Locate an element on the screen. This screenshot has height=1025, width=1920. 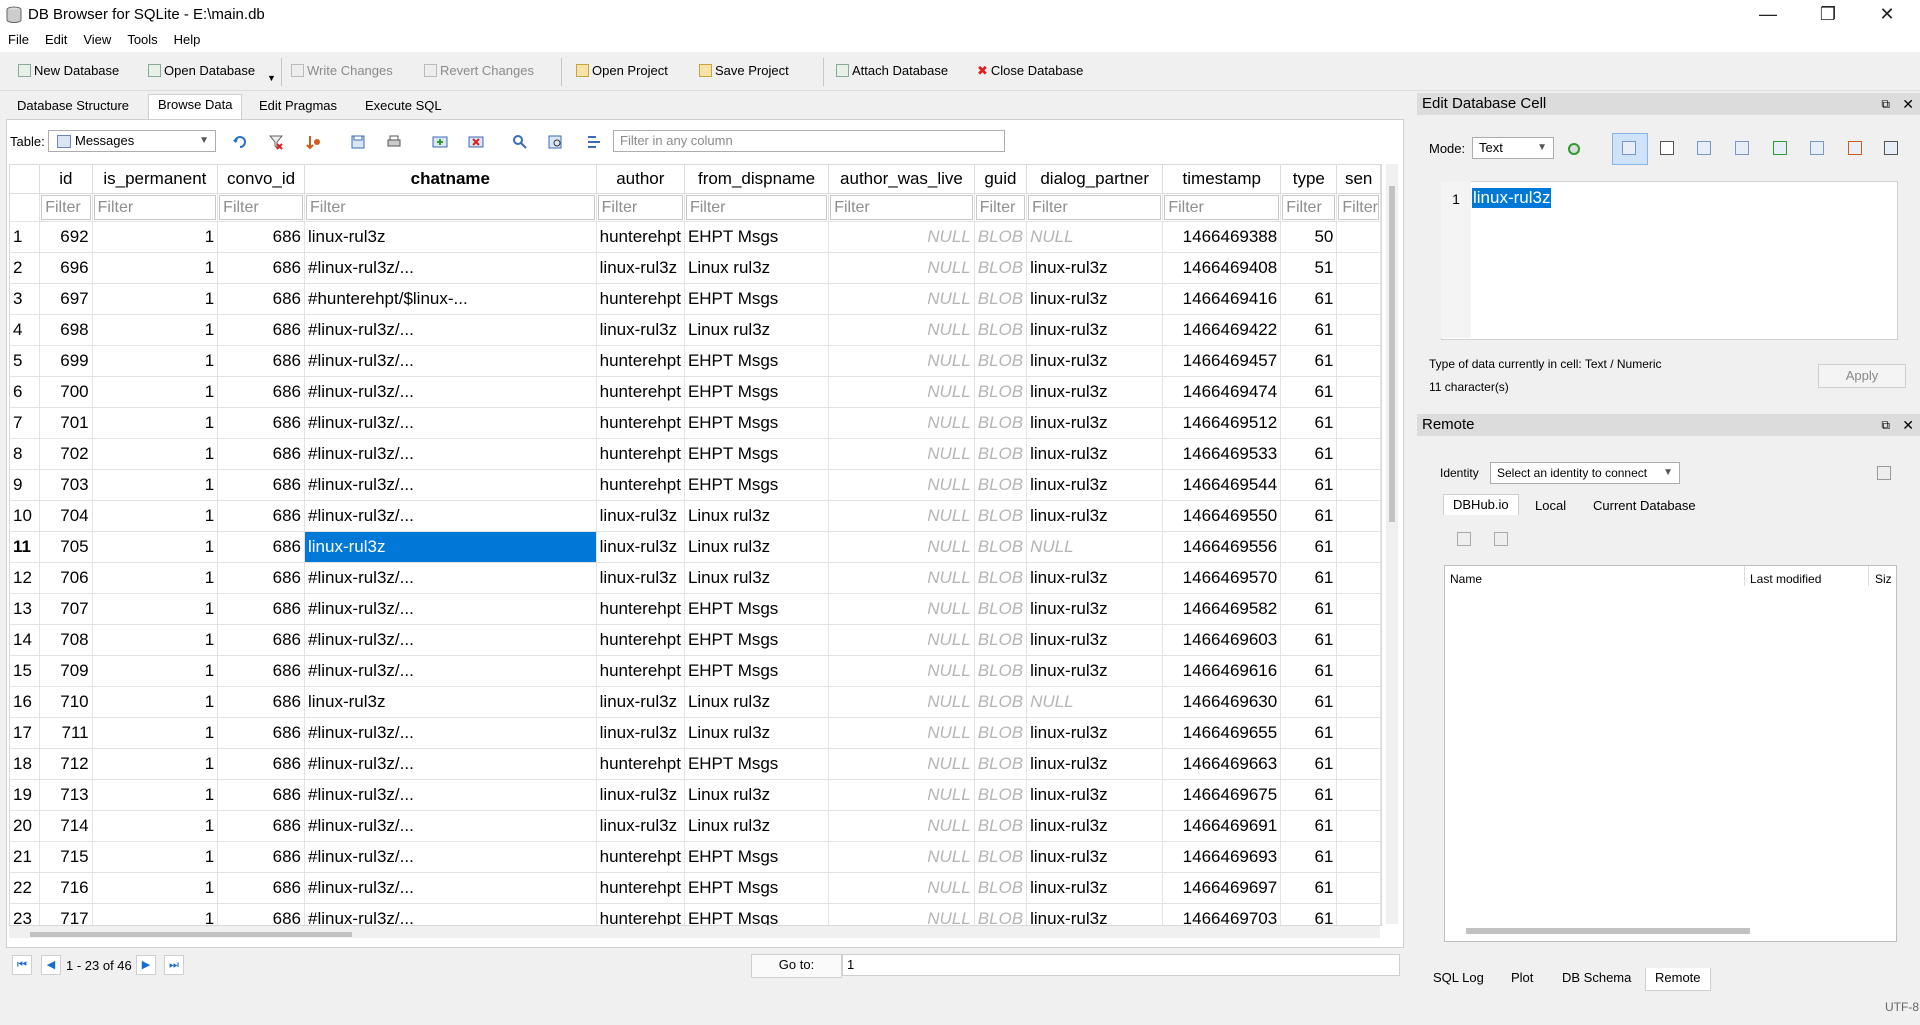
row-number: 20 is located at coordinates (25, 826).